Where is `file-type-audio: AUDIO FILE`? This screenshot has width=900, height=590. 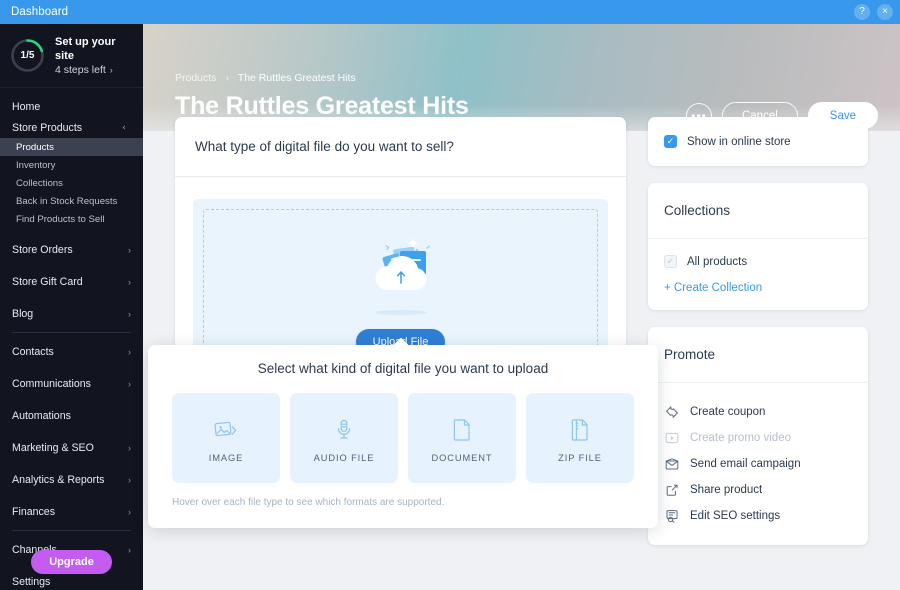 file-type-audio: AUDIO FILE is located at coordinates (344, 438).